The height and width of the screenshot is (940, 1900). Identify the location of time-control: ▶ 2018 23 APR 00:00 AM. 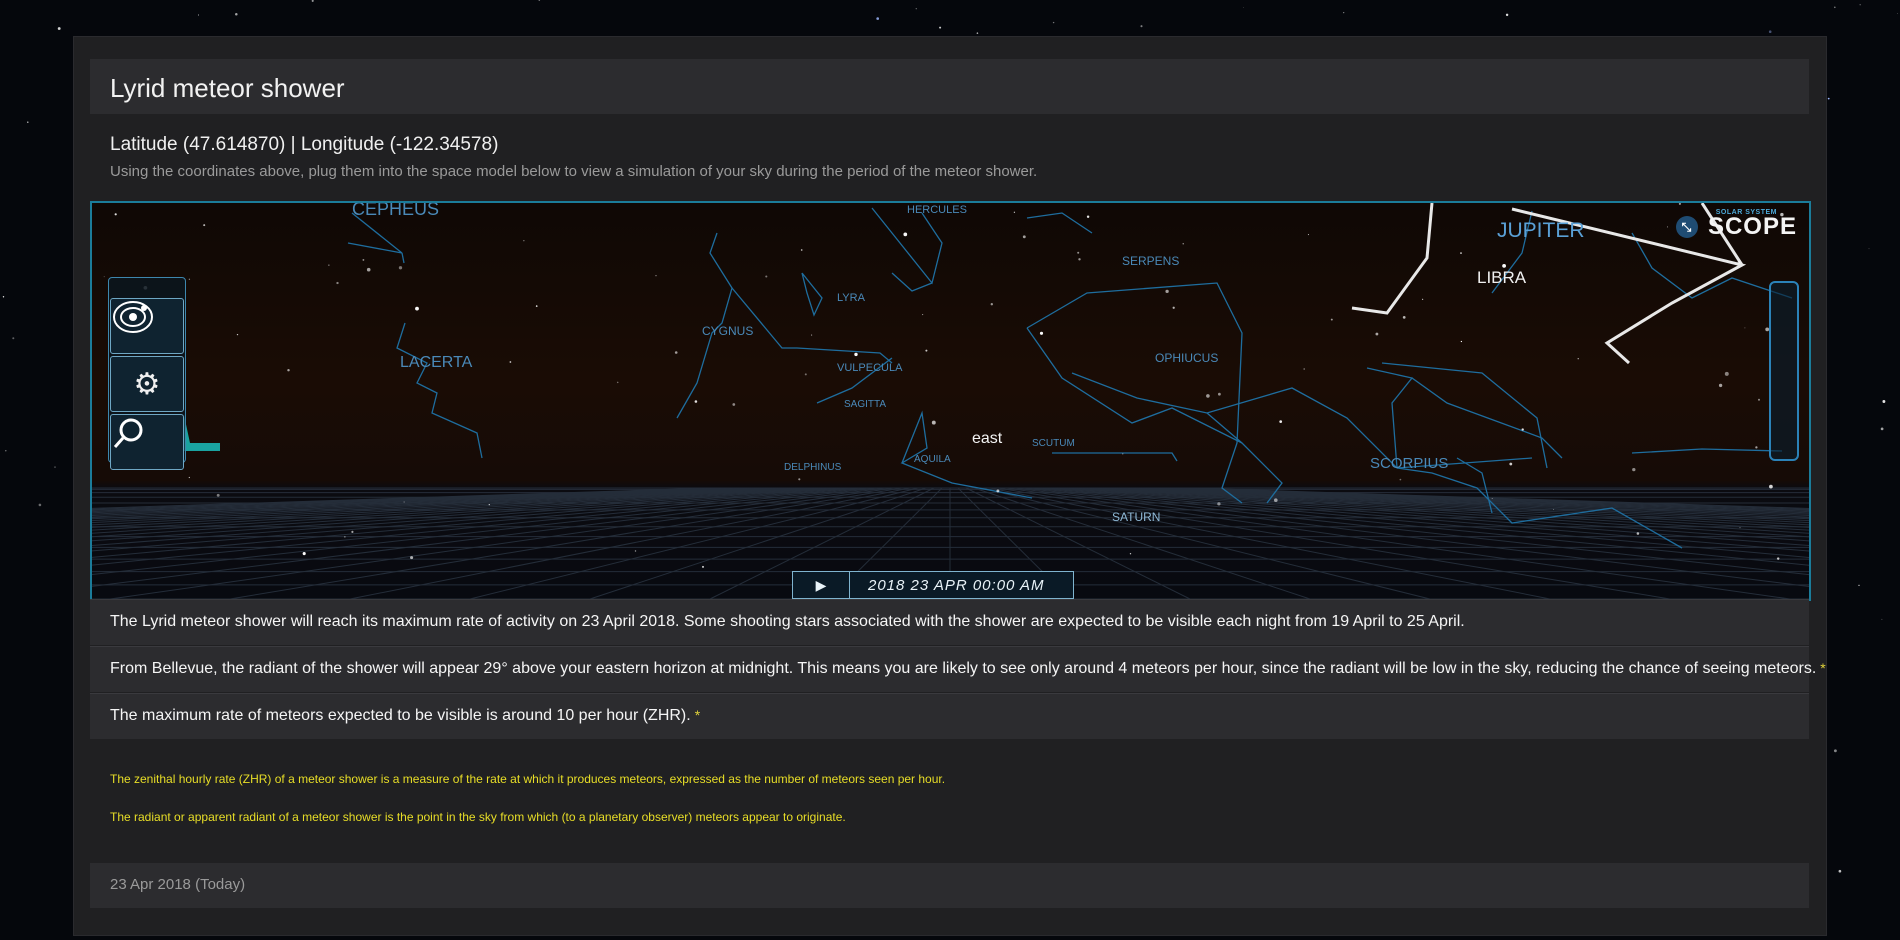
(933, 585).